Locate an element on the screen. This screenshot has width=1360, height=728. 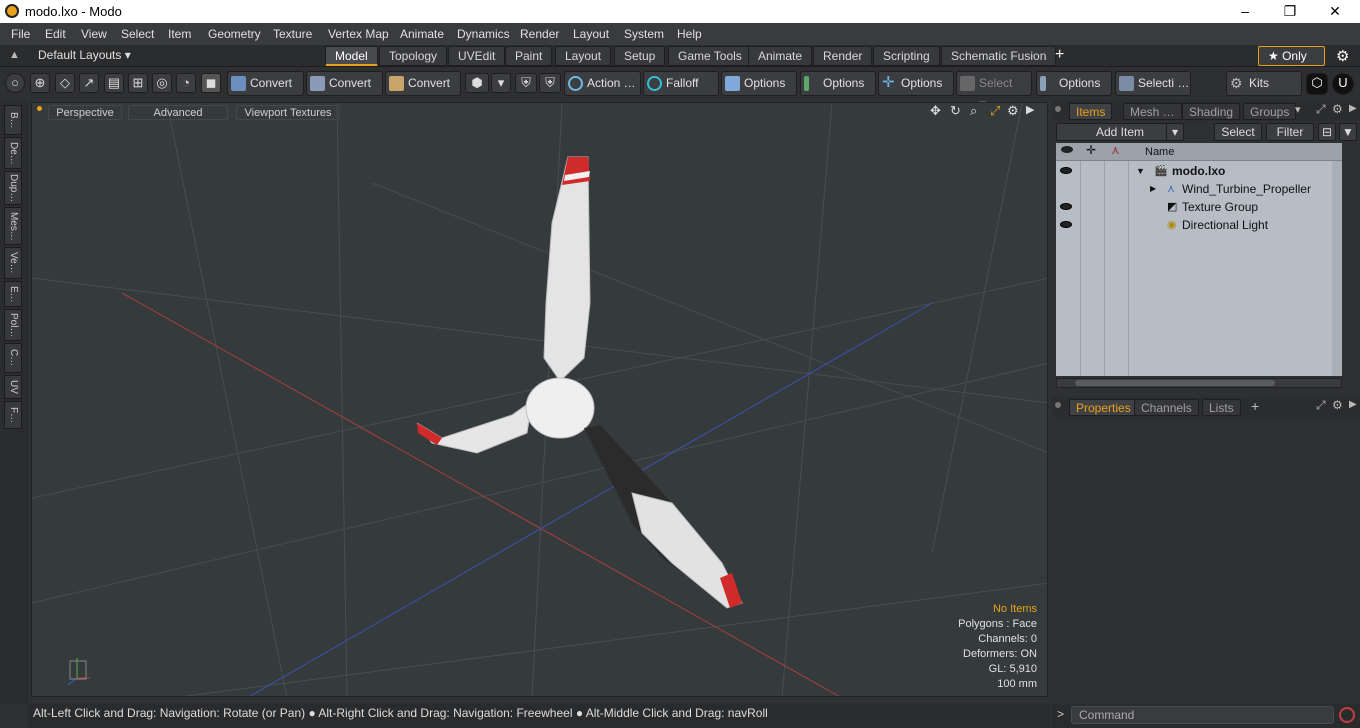
viewport-settings-icon: ⚙ is located at coordinates (1013, 111).